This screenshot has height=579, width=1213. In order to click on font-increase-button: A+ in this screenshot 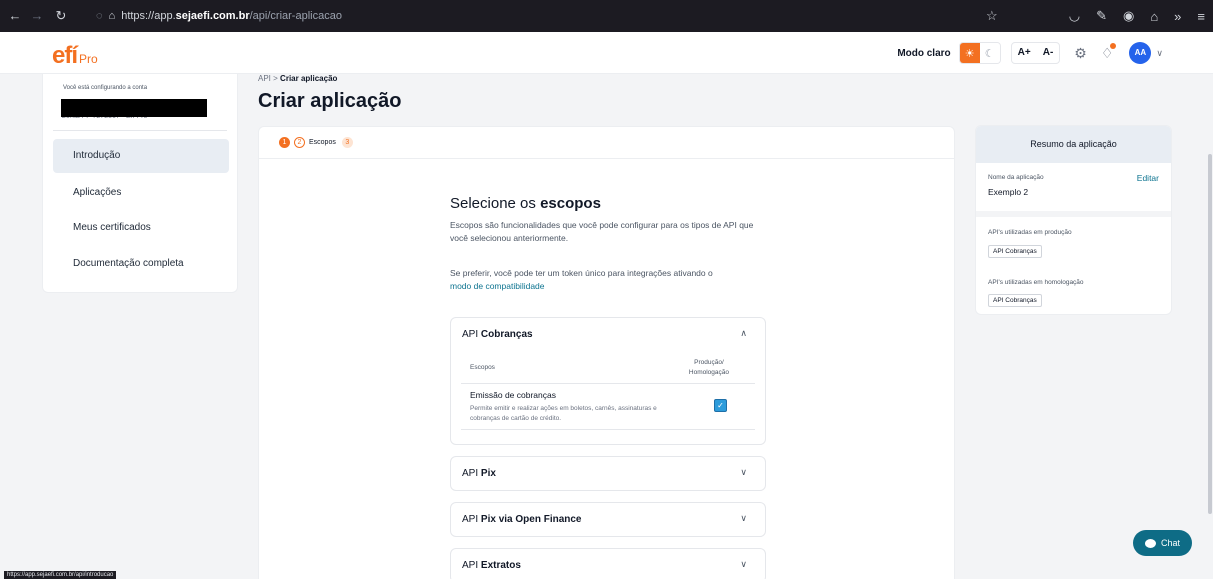, I will do `click(1024, 53)`.